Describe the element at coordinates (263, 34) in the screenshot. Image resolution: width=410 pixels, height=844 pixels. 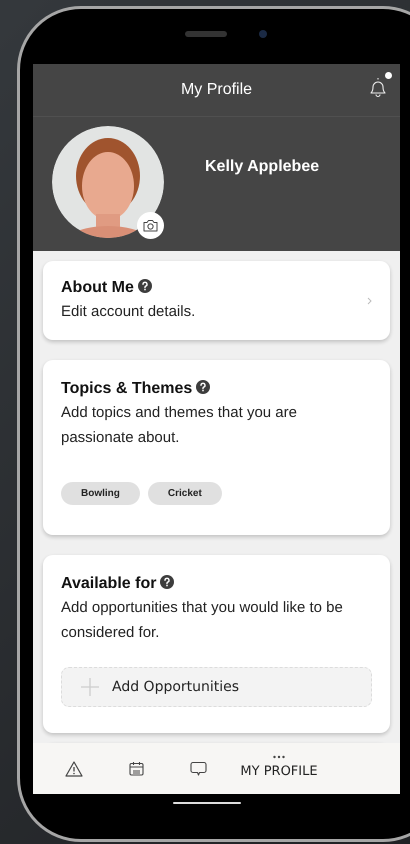
I see `camera-lens` at that location.